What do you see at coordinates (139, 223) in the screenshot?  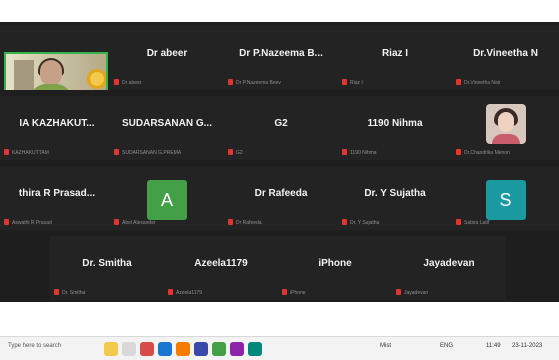 I see `participant-subname: Abel Alexander` at bounding box center [139, 223].